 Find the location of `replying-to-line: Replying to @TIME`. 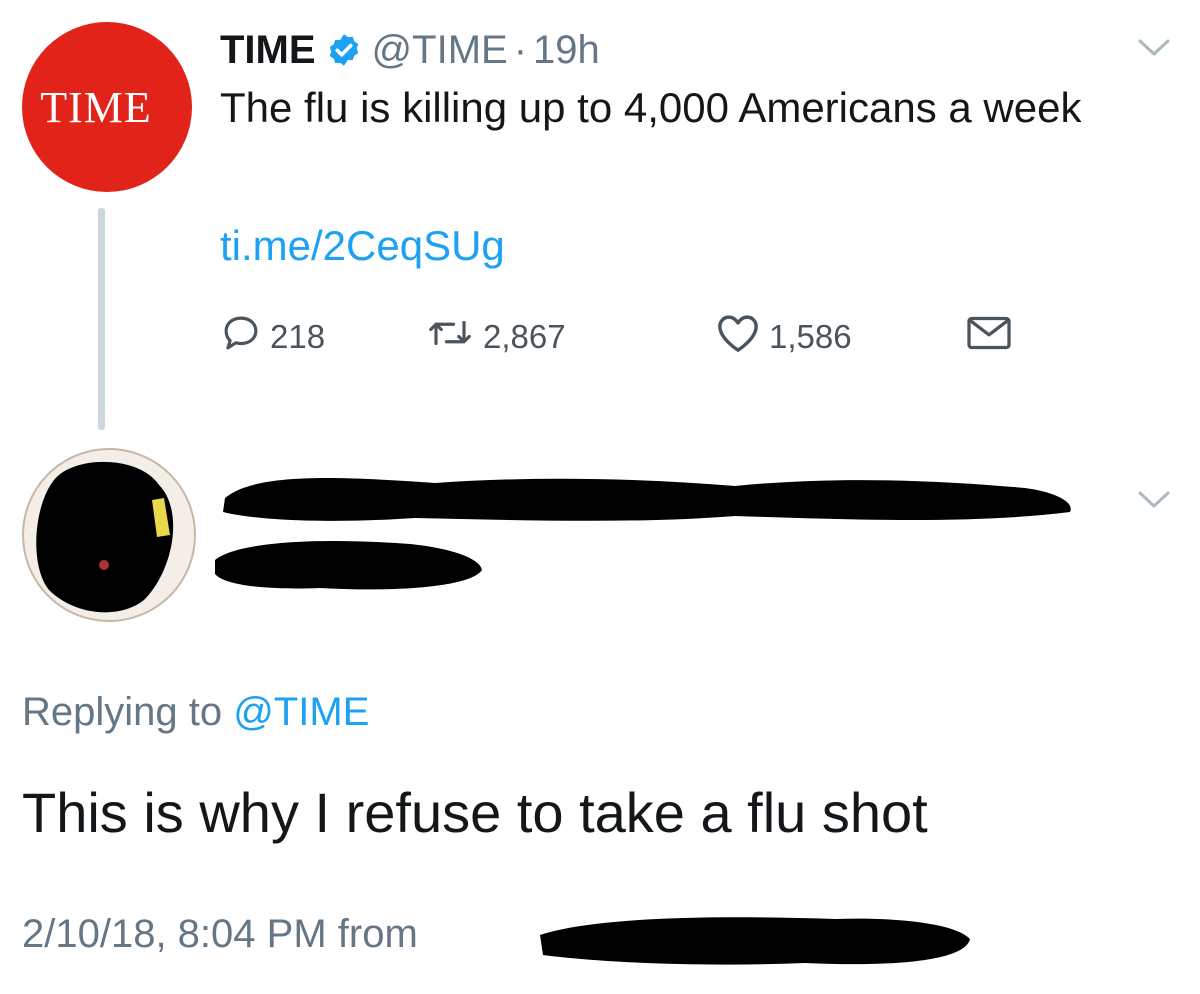

replying-to-line: Replying to @TIME is located at coordinates (195, 712).